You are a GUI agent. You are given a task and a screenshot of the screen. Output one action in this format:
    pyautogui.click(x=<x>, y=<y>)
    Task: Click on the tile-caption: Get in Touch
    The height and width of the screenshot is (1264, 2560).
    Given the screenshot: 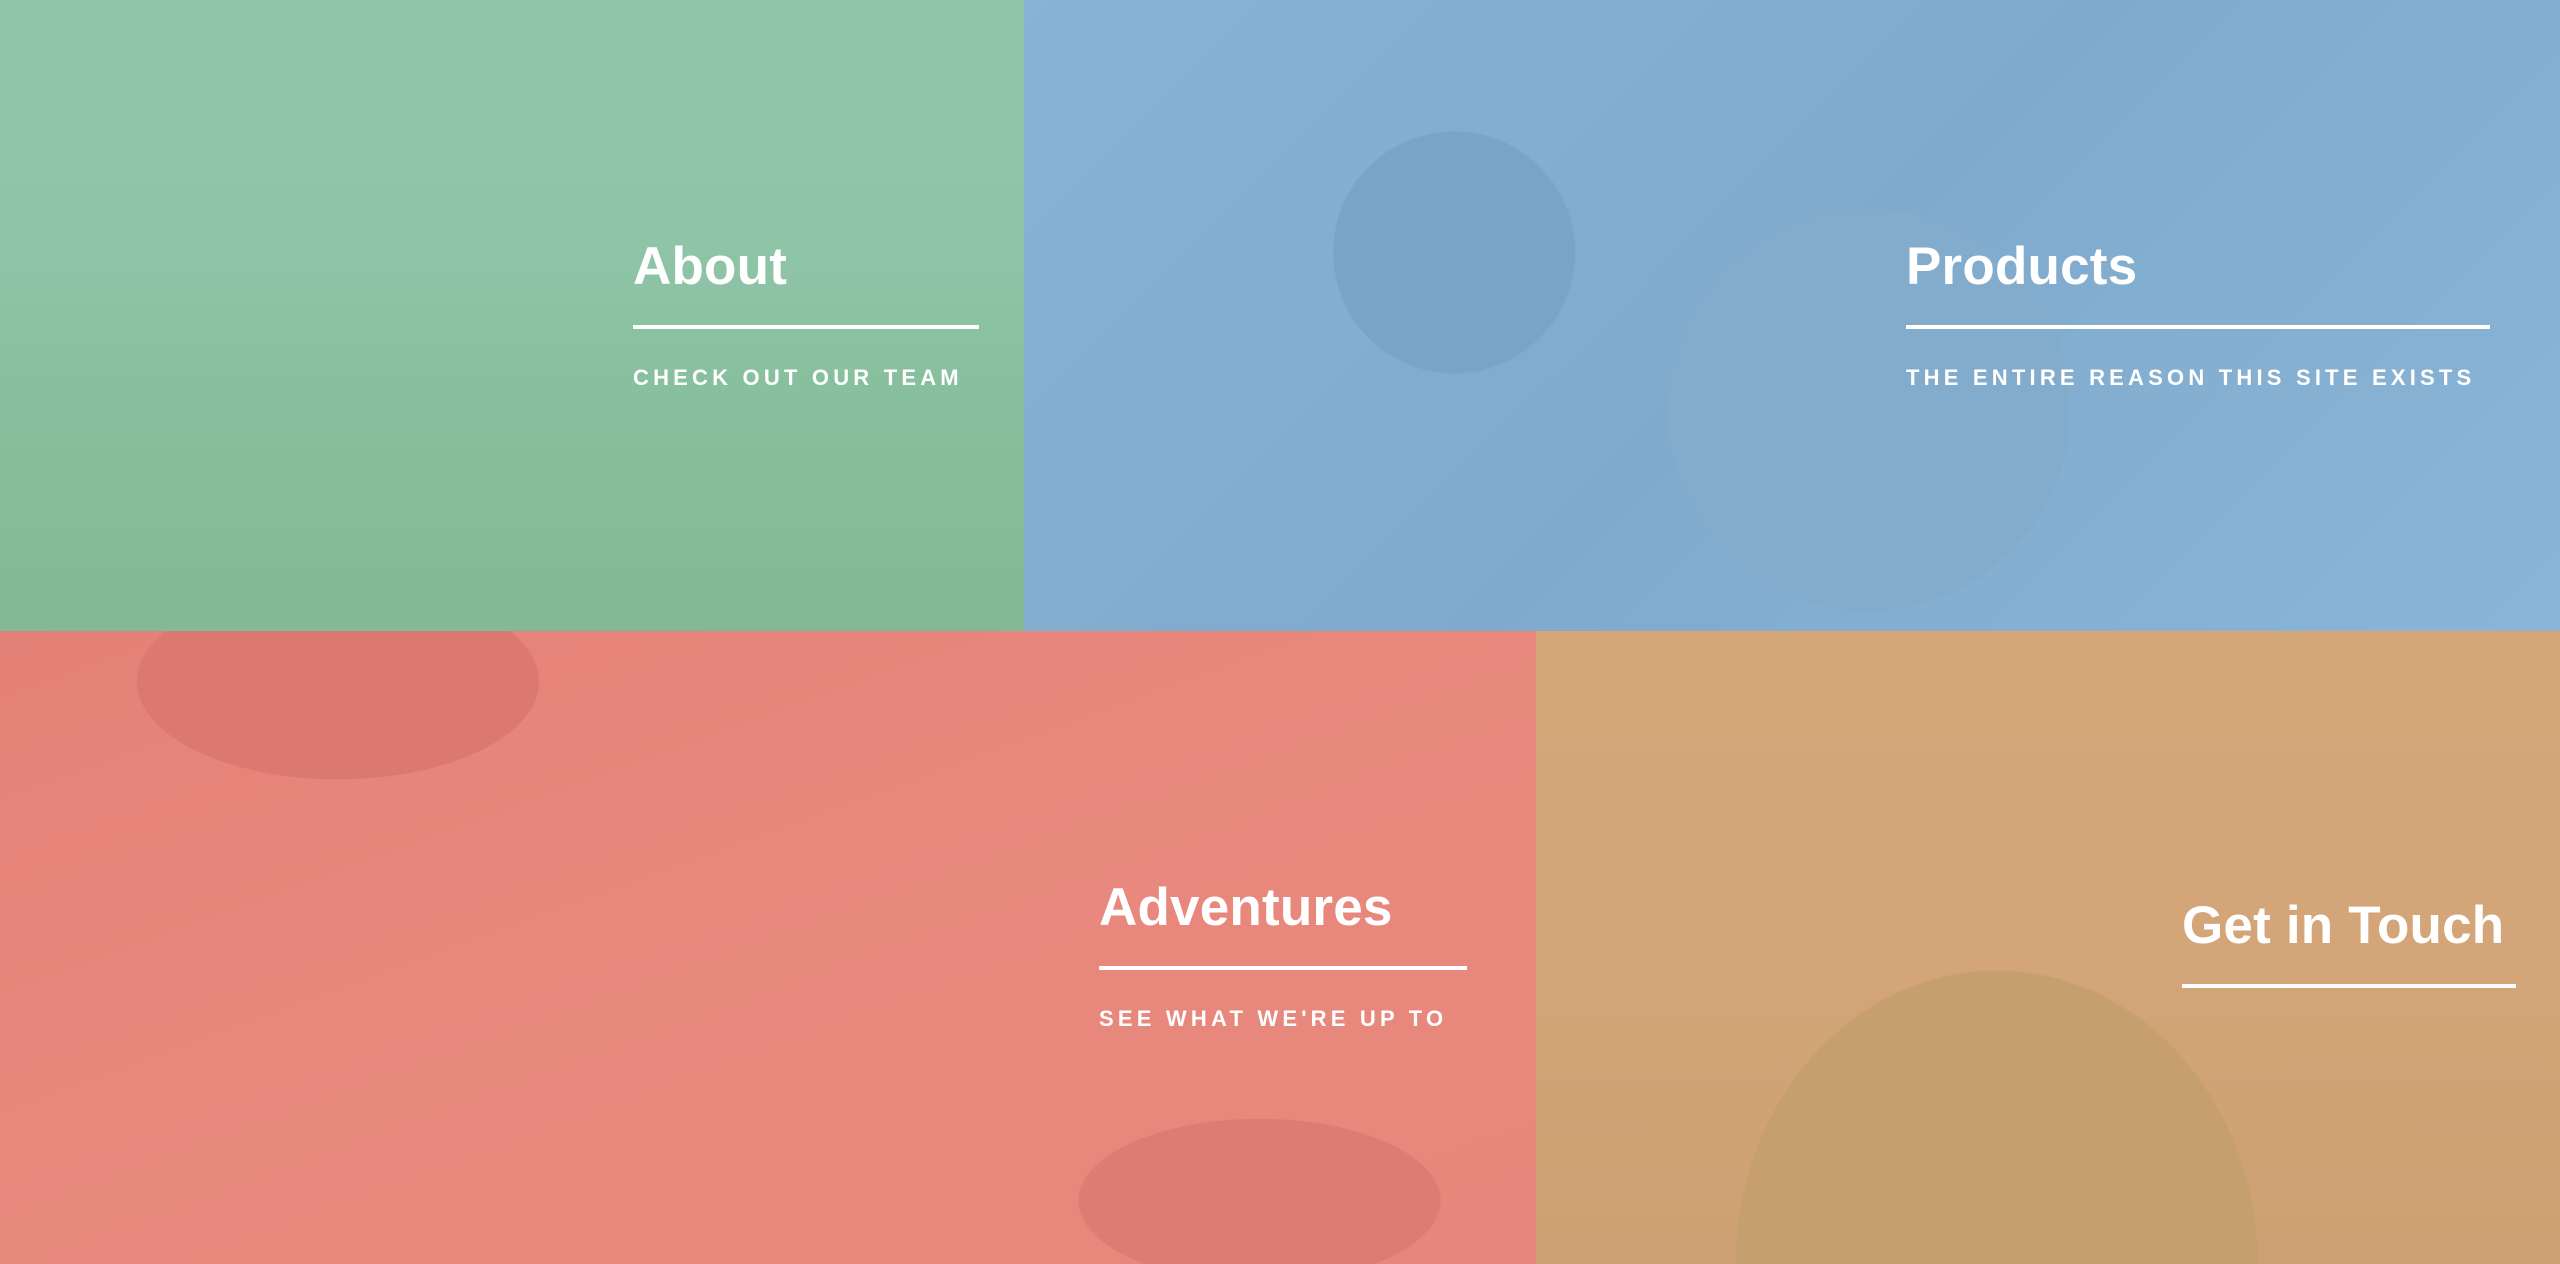 What is the action you would take?
    pyautogui.click(x=2349, y=943)
    